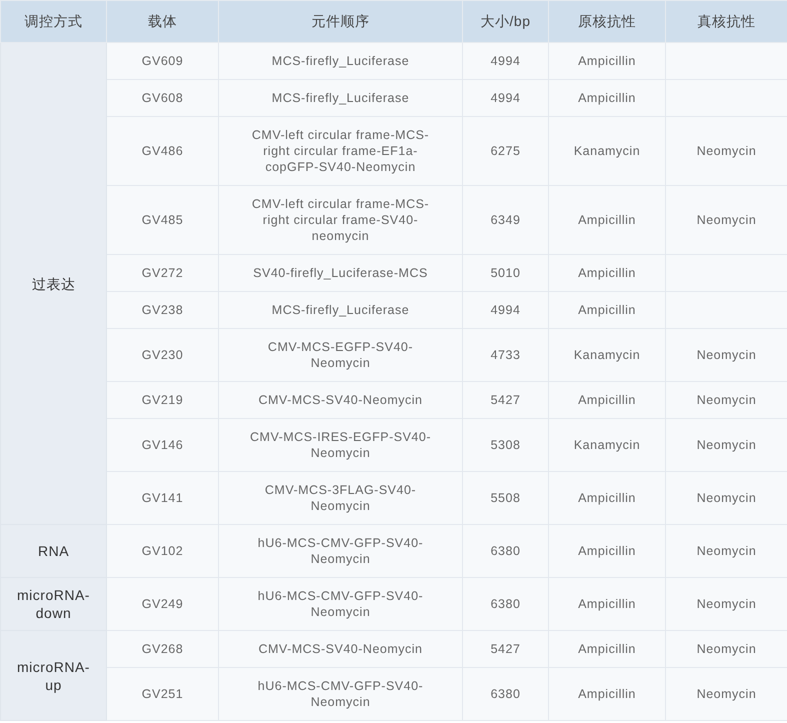 The width and height of the screenshot is (787, 723). What do you see at coordinates (340, 498) in the screenshot?
I see `table-cell: CMV-MCS-3FLAG-SV40-Neomycin` at bounding box center [340, 498].